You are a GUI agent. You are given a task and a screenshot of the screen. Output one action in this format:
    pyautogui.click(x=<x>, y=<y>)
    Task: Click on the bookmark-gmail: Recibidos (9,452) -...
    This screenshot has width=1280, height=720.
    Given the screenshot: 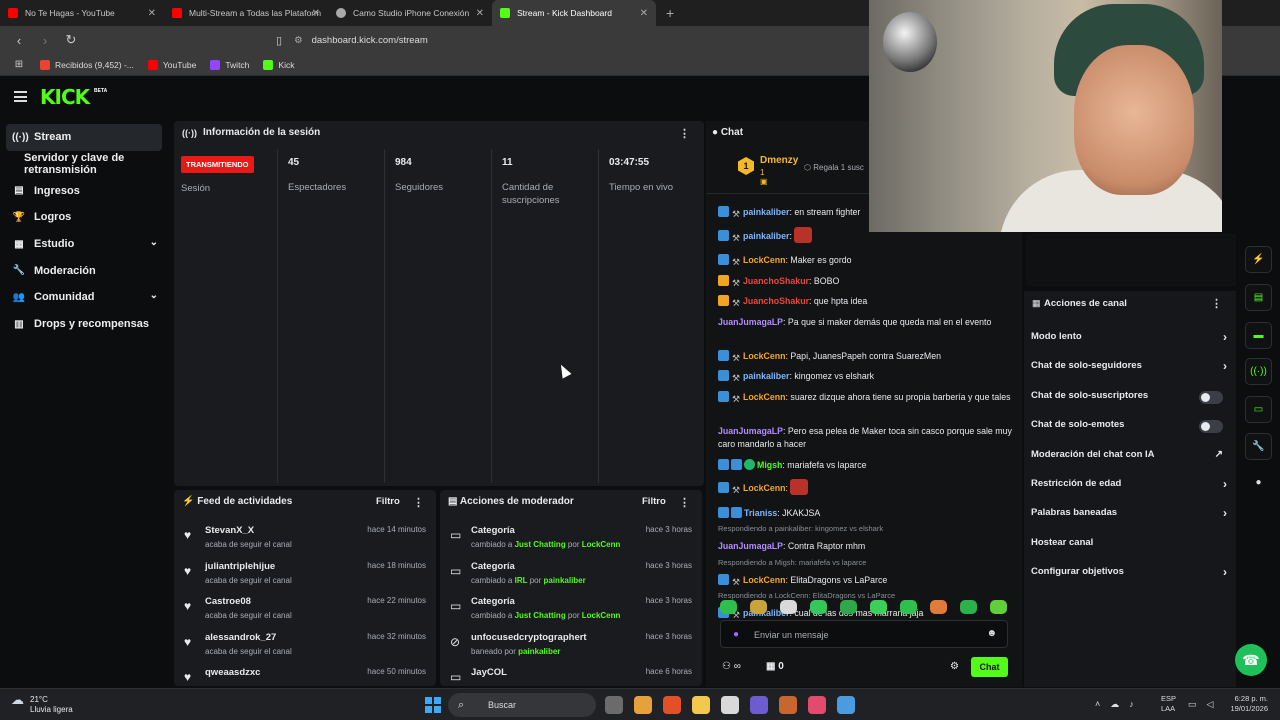 What is the action you would take?
    pyautogui.click(x=87, y=64)
    